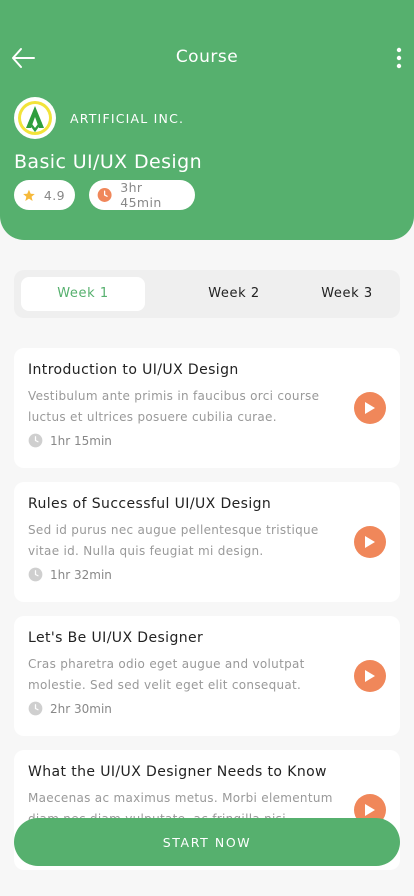 The height and width of the screenshot is (896, 414). What do you see at coordinates (81, 440) in the screenshot?
I see `lesson-duration-value: 1hr 15min` at bounding box center [81, 440].